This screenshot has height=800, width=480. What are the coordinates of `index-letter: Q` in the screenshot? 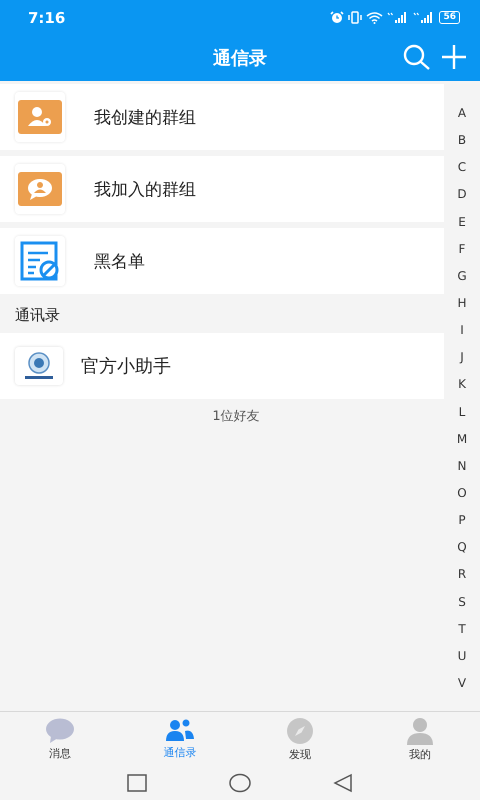 It's located at (462, 552).